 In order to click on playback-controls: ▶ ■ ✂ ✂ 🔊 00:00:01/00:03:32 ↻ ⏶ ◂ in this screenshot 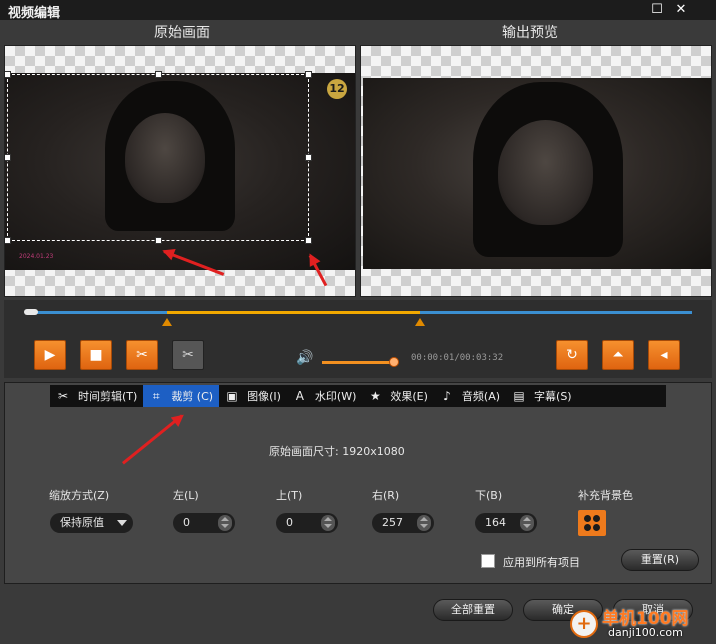, I will do `click(358, 339)`.